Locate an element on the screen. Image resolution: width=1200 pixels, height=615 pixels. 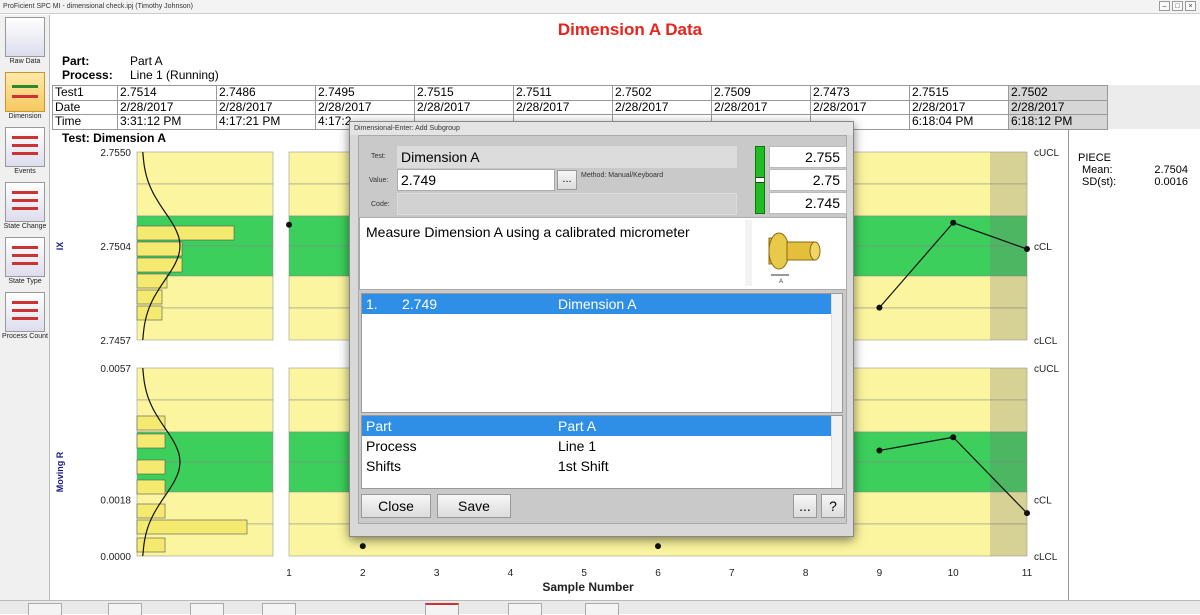
descriptor-scrollbar is located at coordinates (836, 452).